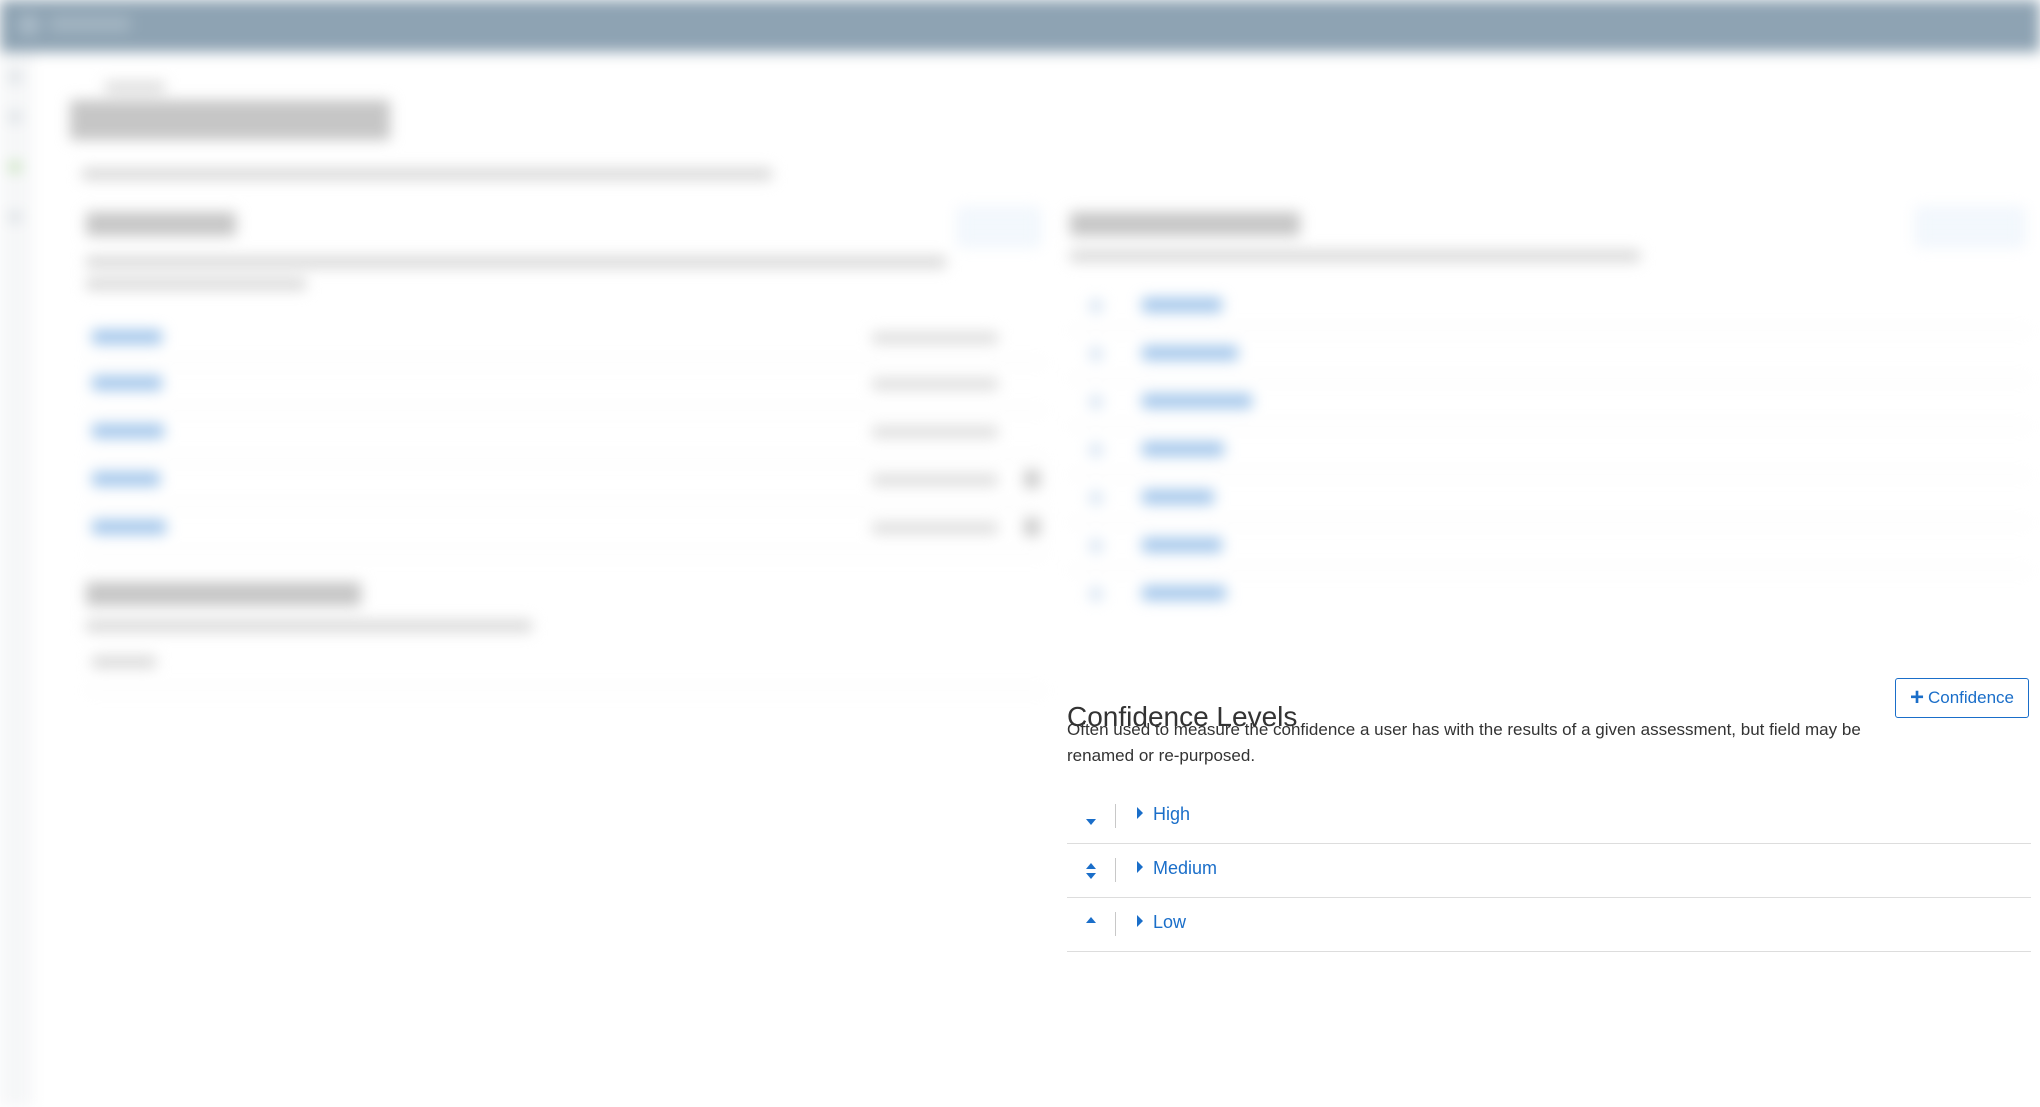 The height and width of the screenshot is (1107, 2040). I want to click on sidebar-icon-active, so click(15, 167).